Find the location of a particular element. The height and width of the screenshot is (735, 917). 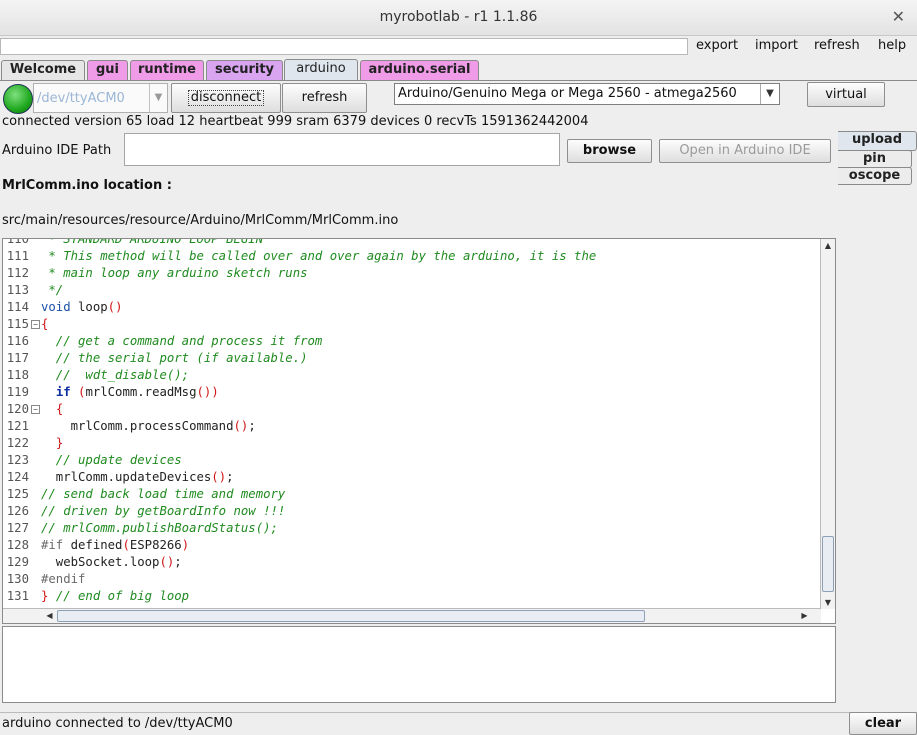

tab-arduino-serial: arduino.serial is located at coordinates (419, 70).